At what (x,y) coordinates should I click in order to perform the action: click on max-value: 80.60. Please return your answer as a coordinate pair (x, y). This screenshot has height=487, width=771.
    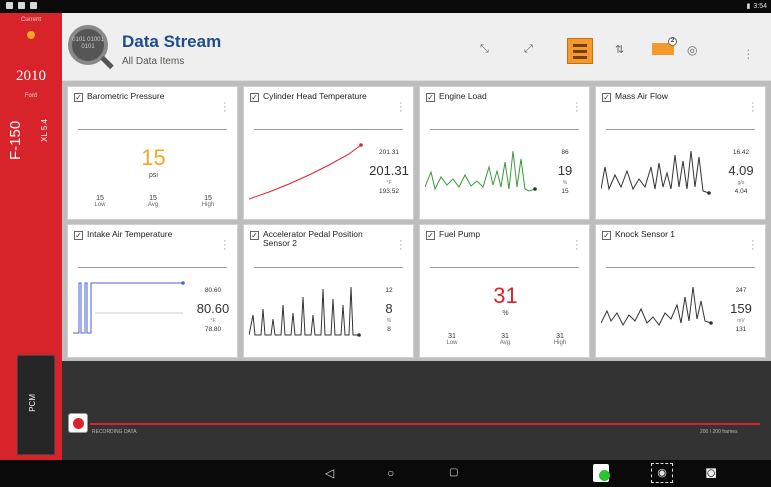
    Looking at the image, I should click on (213, 290).